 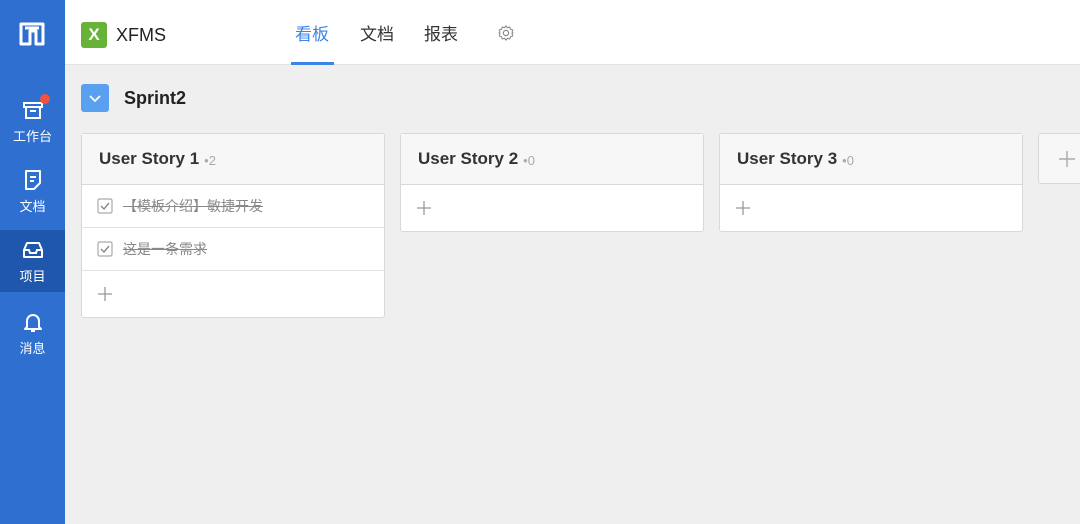 What do you see at coordinates (210, 160) in the screenshot?
I see `column-count: •2` at bounding box center [210, 160].